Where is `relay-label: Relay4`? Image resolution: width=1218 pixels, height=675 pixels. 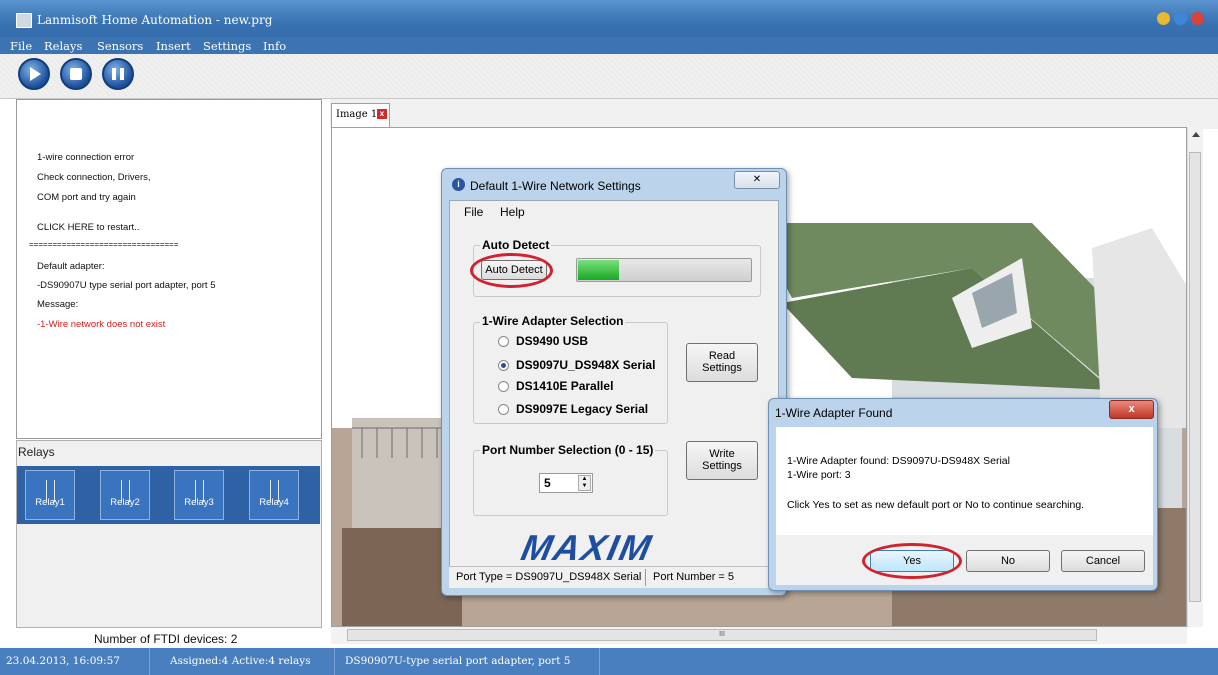
relay-label: Relay4 is located at coordinates (274, 502).